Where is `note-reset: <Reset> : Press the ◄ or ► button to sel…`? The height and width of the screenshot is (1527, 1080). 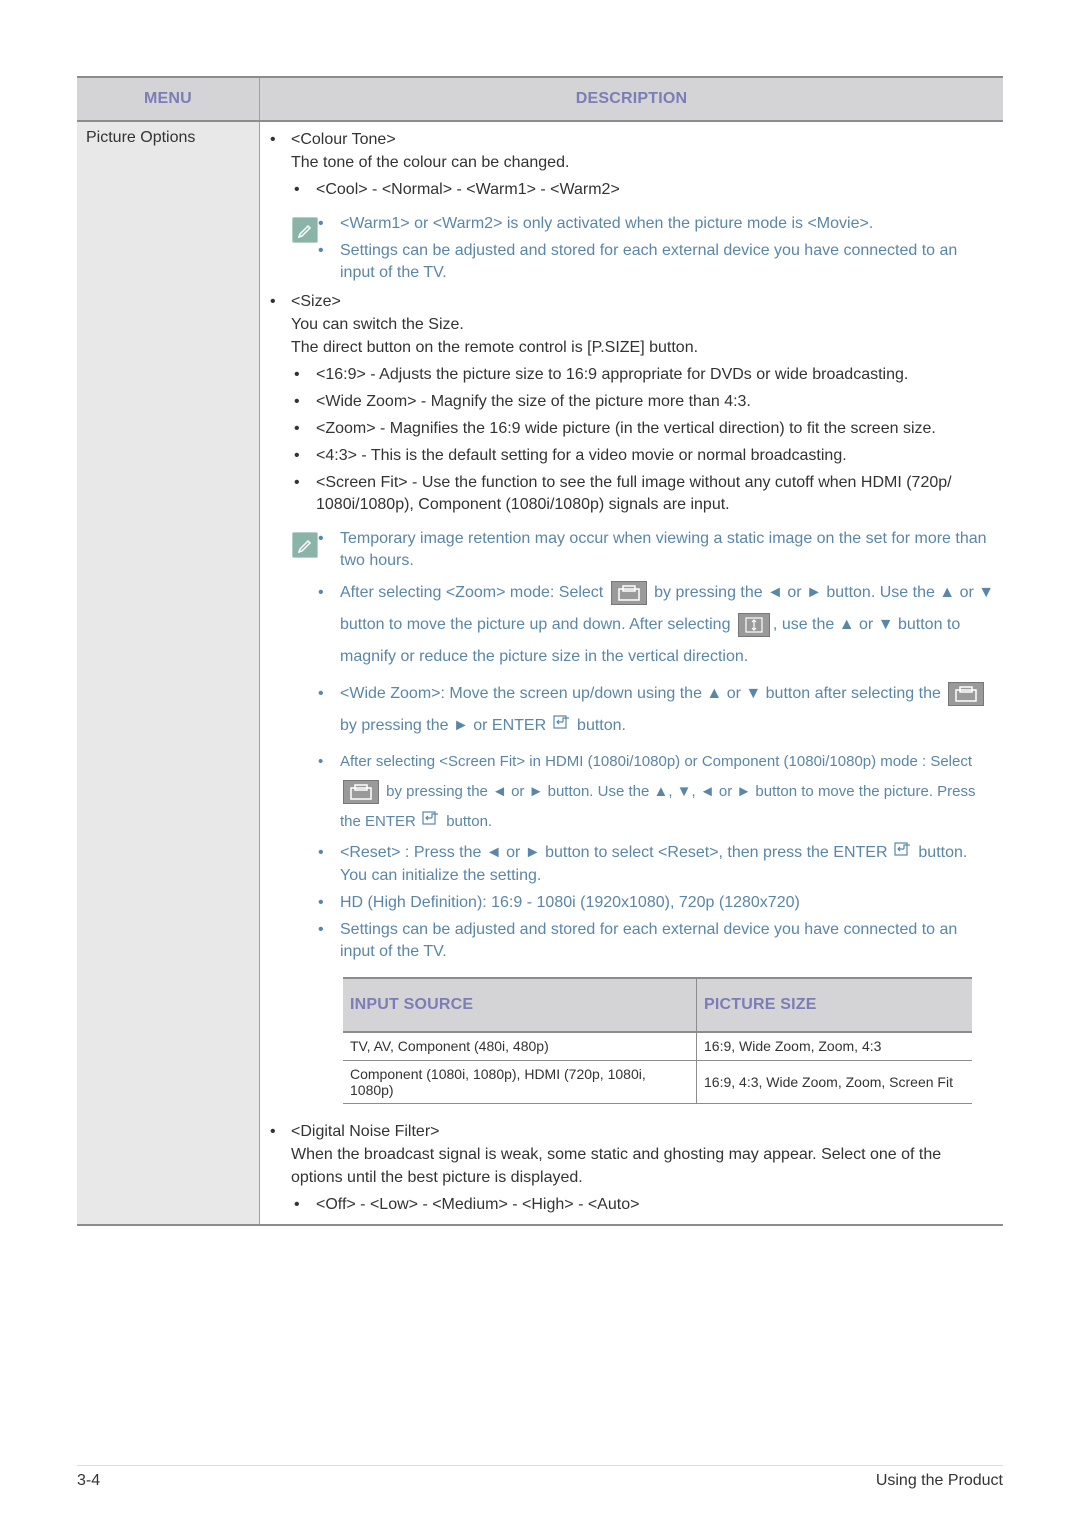
note-reset: <Reset> : Press the ◄ or ► button to sel… is located at coordinates (655, 864).